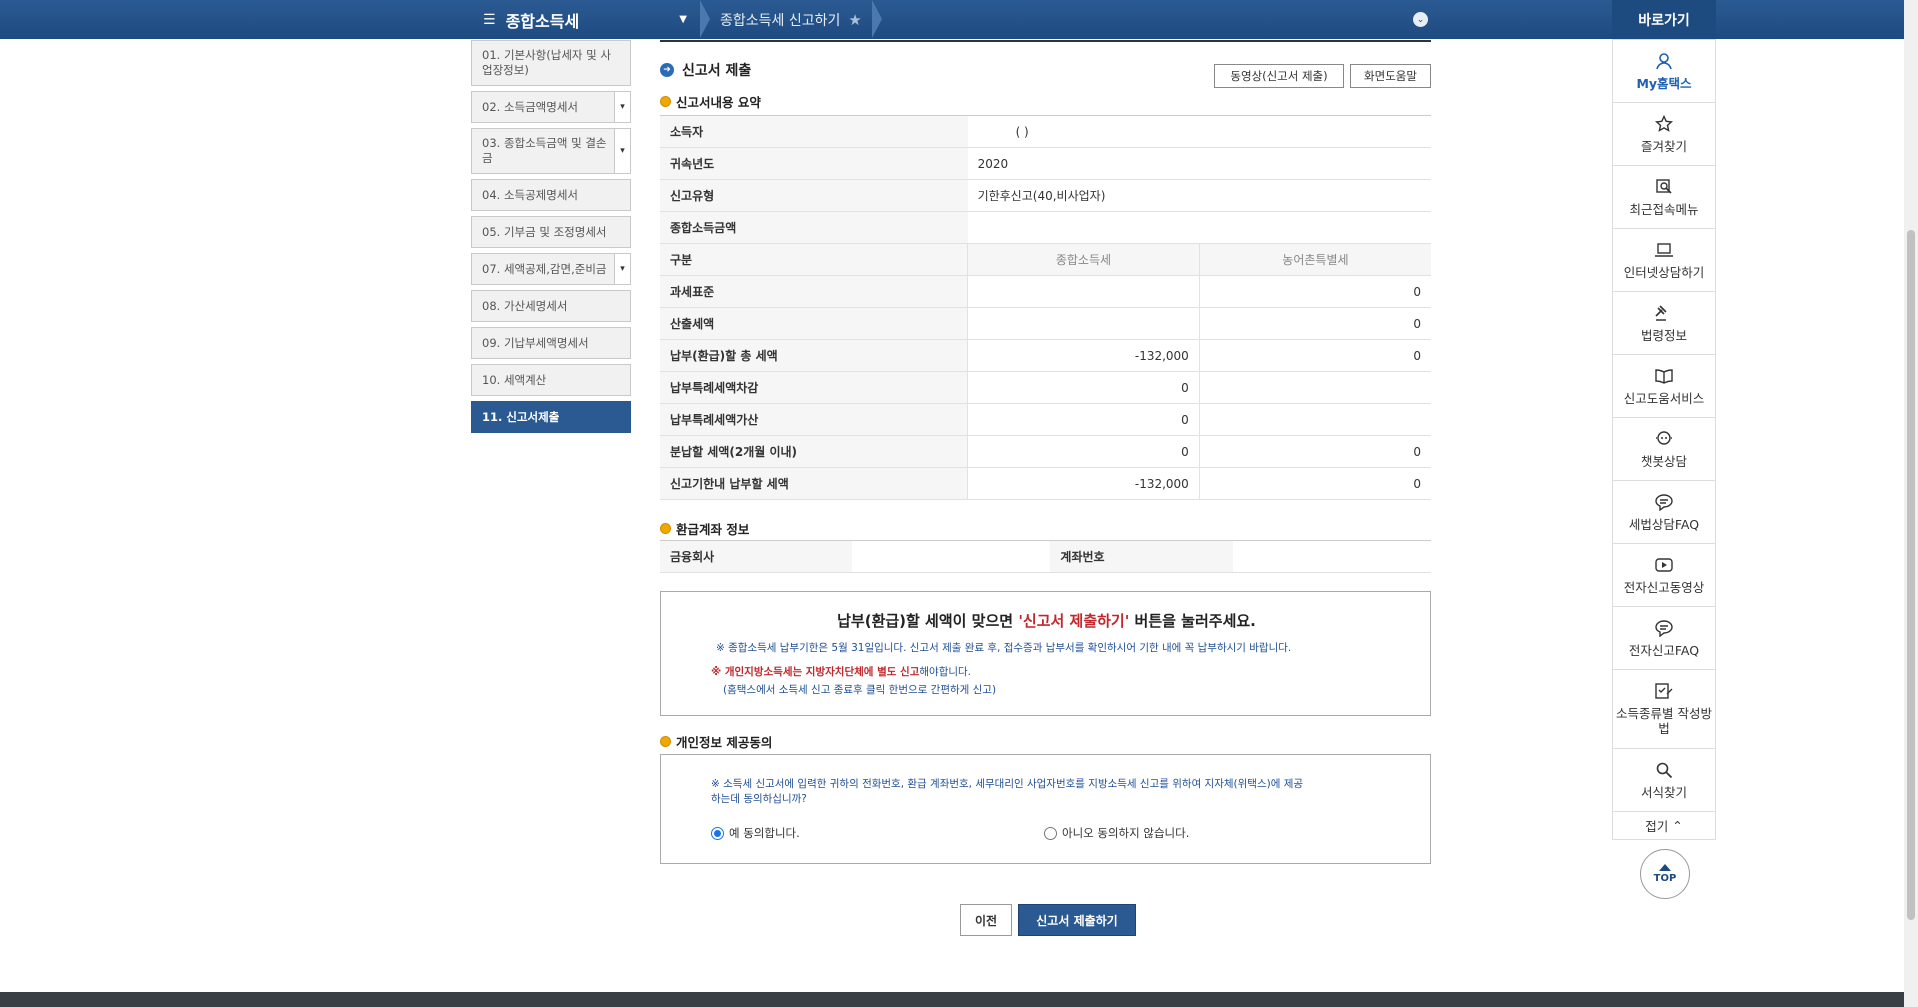  Describe the element at coordinates (1664, 249) in the screenshot. I see `laptop-icon` at that location.